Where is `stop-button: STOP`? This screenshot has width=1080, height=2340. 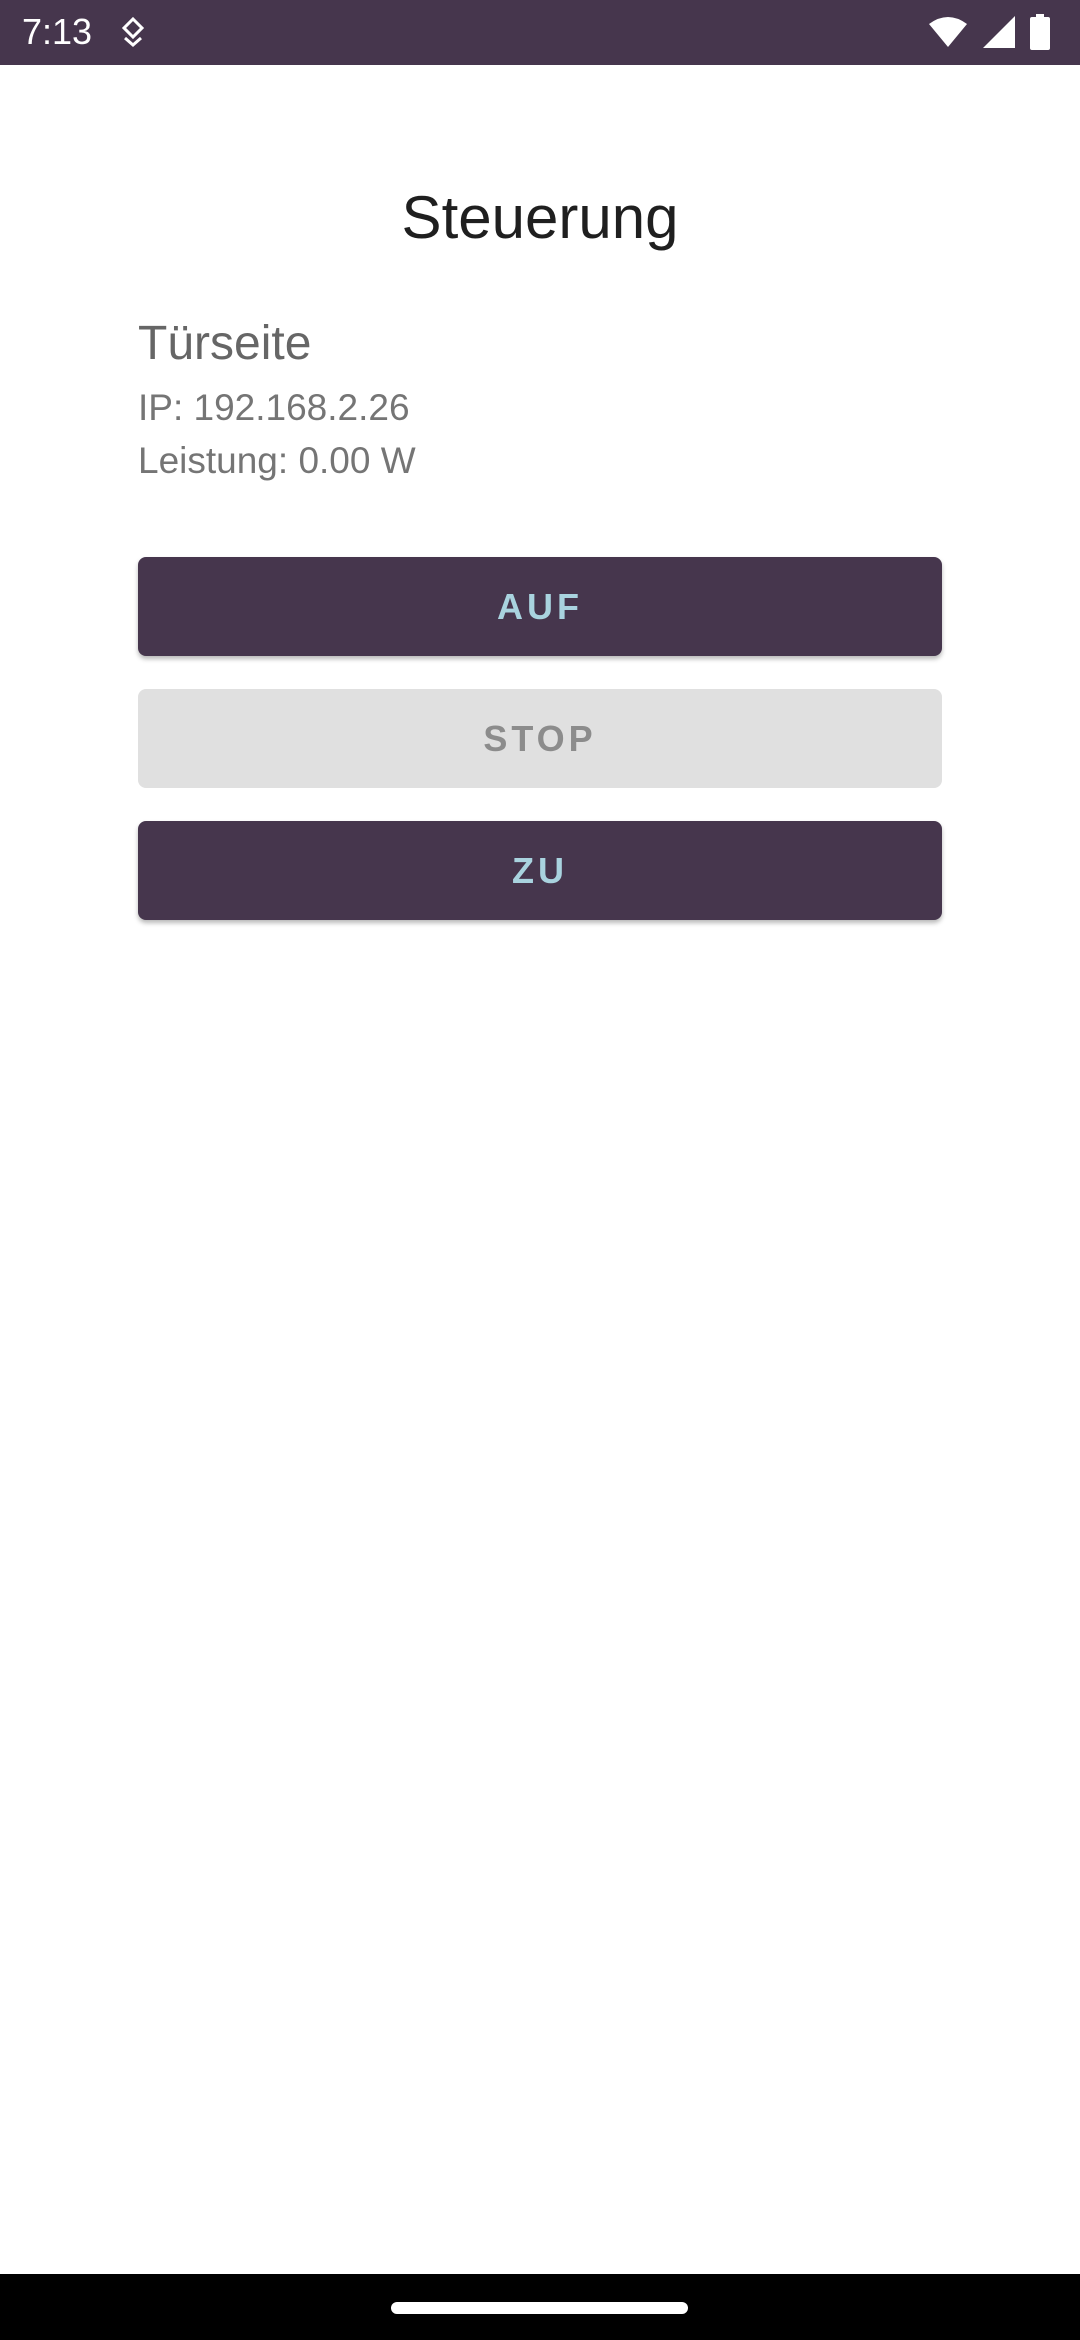
stop-button: STOP is located at coordinates (540, 738).